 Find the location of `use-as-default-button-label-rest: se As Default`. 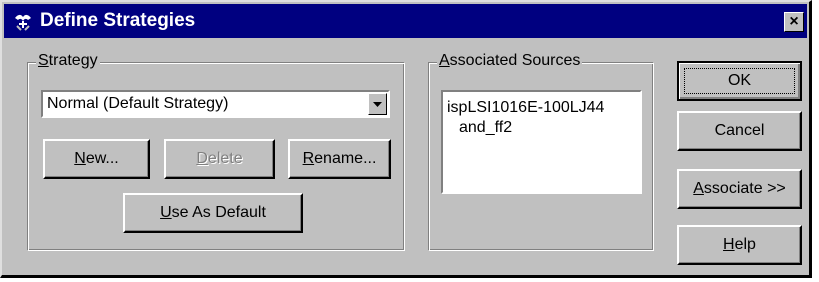

use-as-default-button-label-rest: se As Default is located at coordinates (218, 212).